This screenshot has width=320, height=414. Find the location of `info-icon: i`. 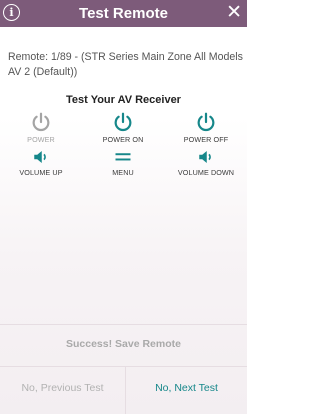

info-icon: i is located at coordinates (11, 12).